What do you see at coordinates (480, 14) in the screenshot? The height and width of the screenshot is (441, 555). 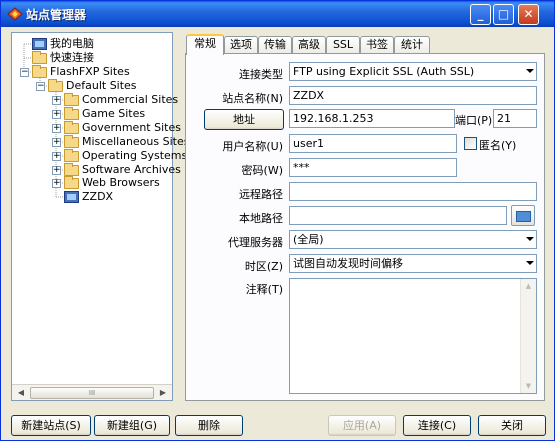 I see `minimize-button: _` at bounding box center [480, 14].